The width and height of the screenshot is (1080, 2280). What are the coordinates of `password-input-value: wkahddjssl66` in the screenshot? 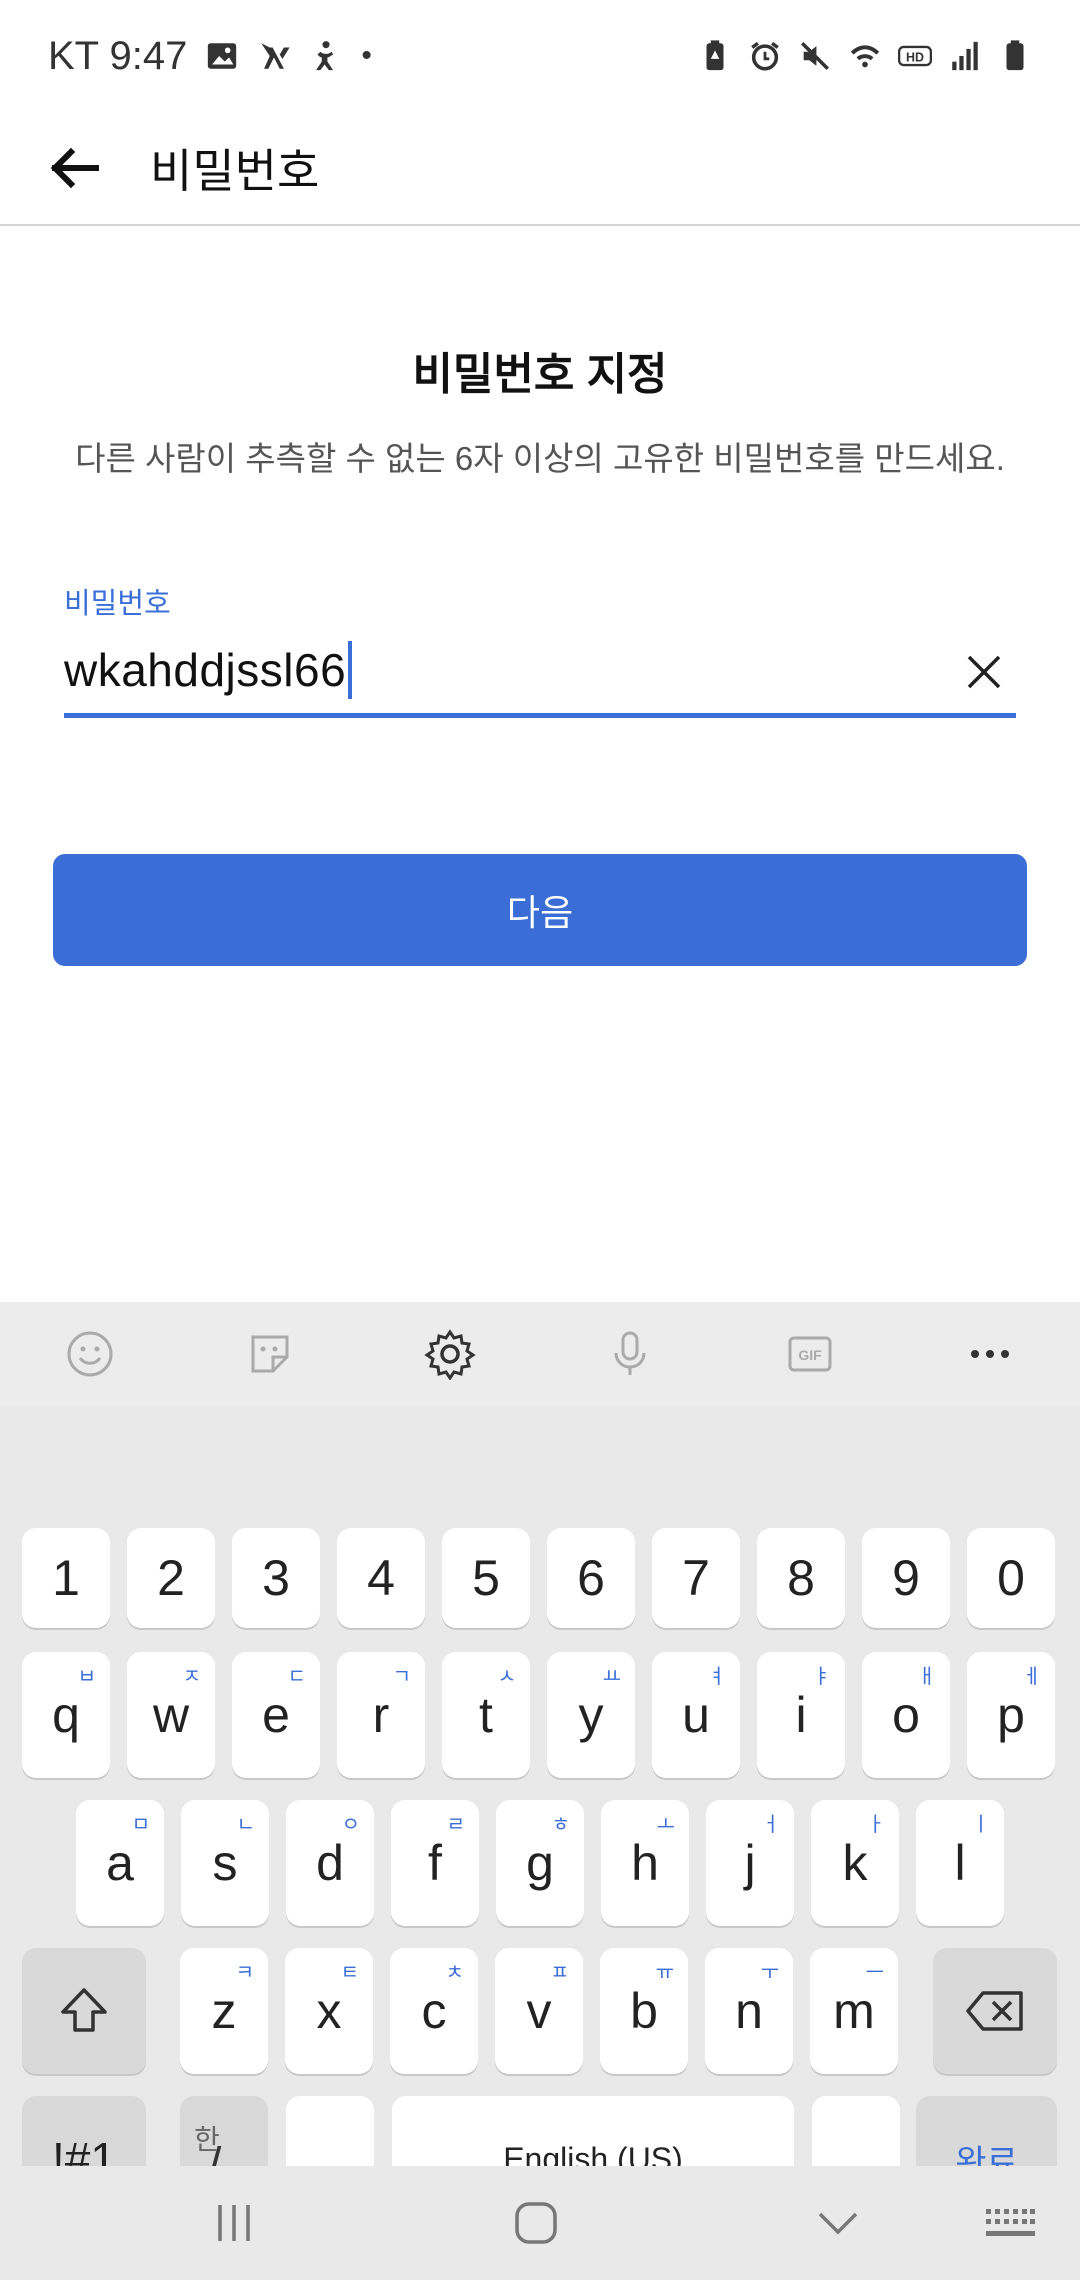 It's located at (205, 670).